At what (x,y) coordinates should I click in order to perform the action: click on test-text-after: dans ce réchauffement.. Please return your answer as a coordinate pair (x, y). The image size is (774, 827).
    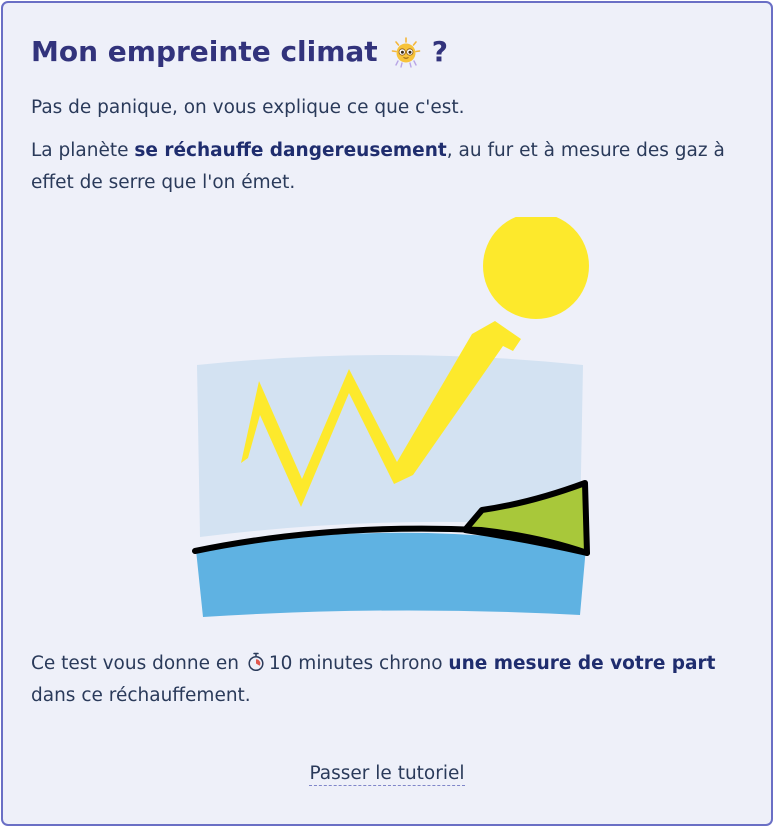
    Looking at the image, I should click on (141, 695).